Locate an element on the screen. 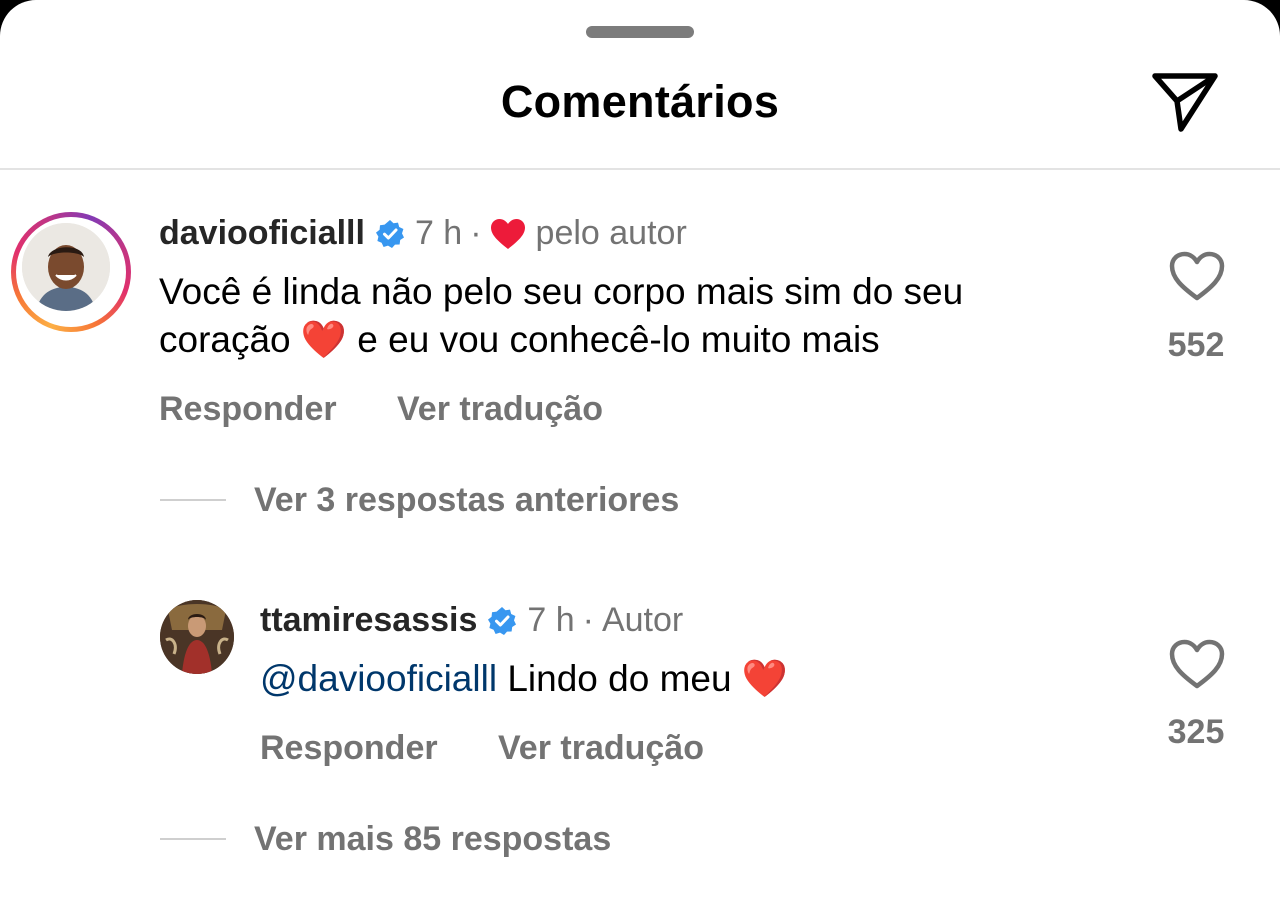  view-more-replies-button: Ver mais 85 respostas is located at coordinates (432, 839).